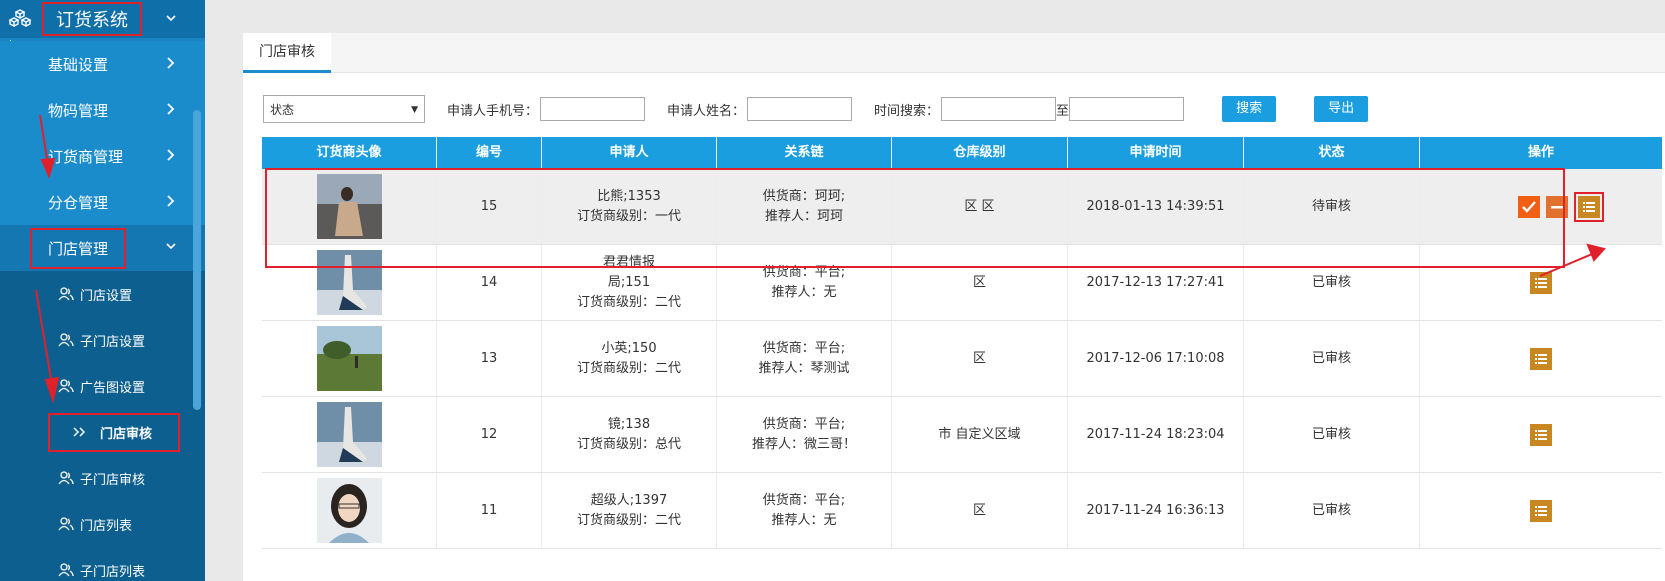 Image resolution: width=1665 pixels, height=581 pixels. Describe the element at coordinates (628, 216) in the screenshot. I see `dealer-level: 订货商级别：一代` at that location.